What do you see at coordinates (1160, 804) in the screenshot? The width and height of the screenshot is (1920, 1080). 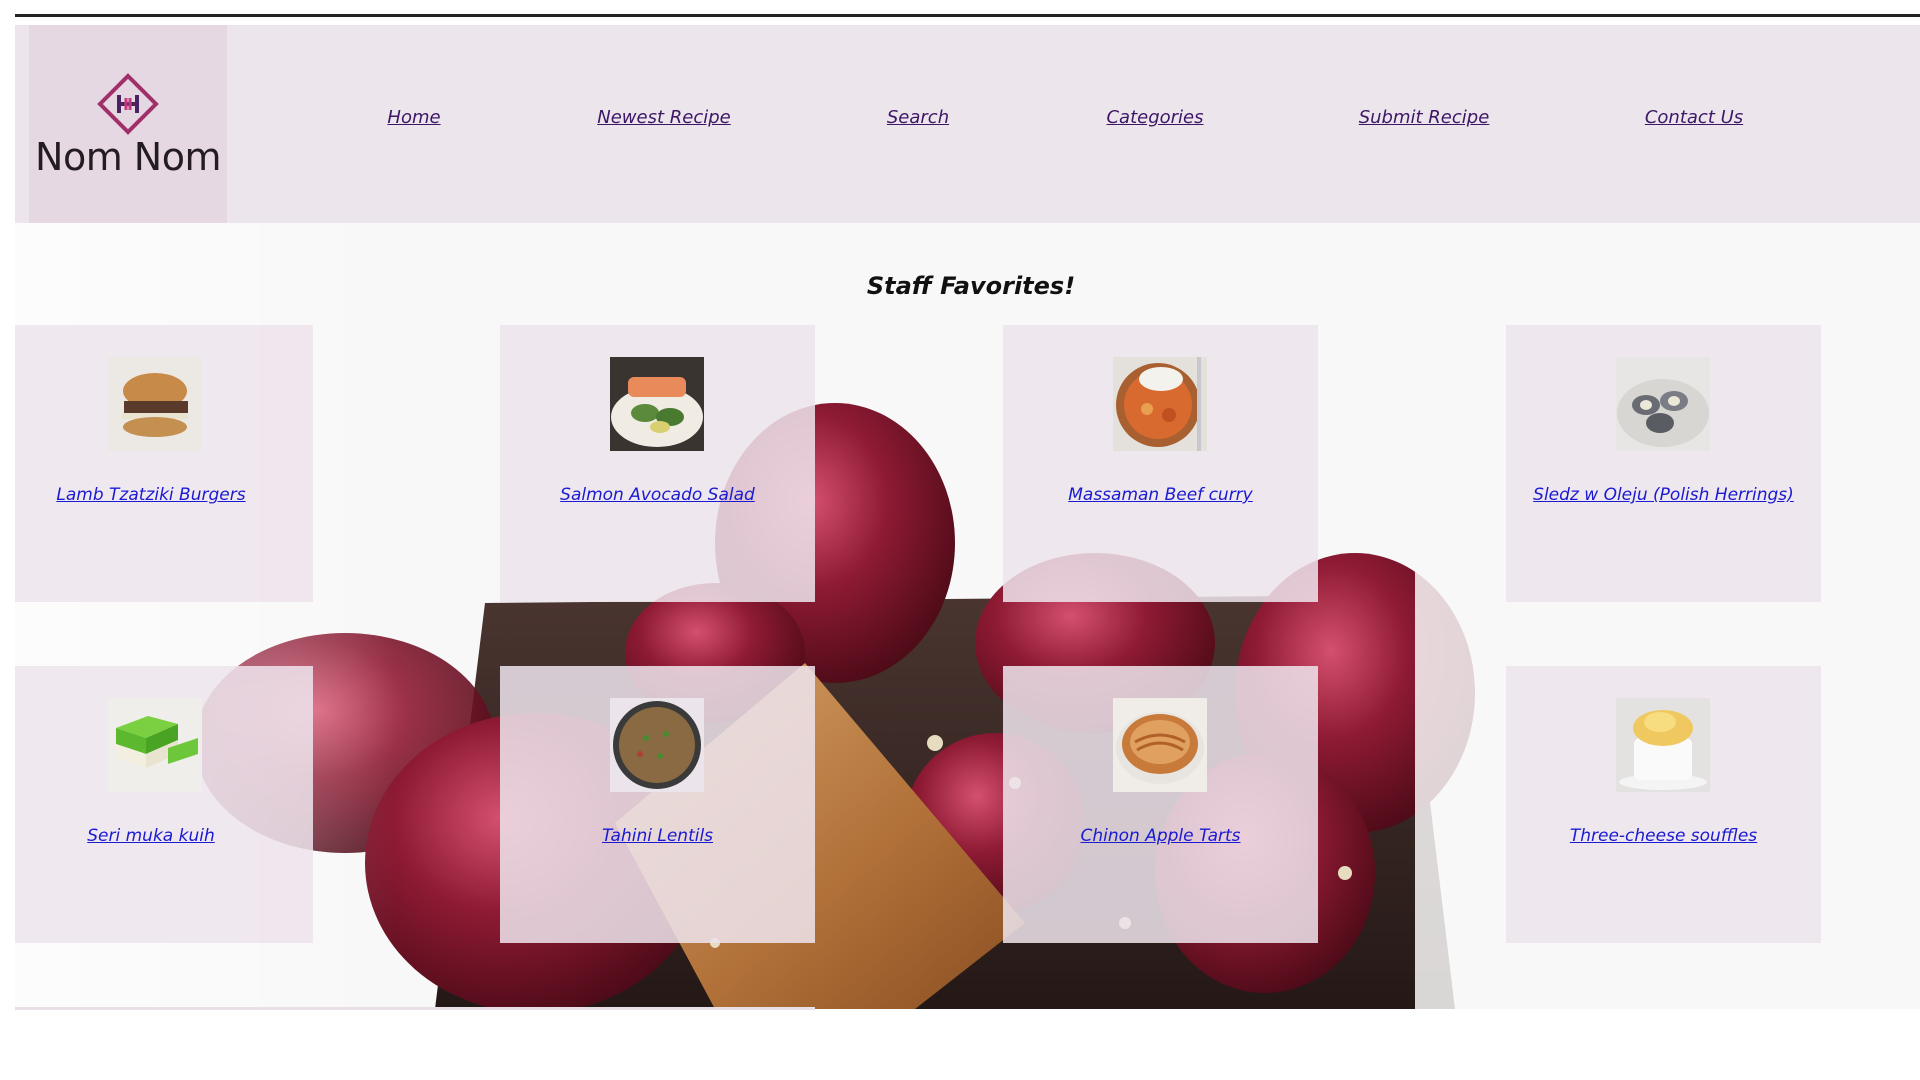 I see `recipe-card: Chinon Apple Tarts` at bounding box center [1160, 804].